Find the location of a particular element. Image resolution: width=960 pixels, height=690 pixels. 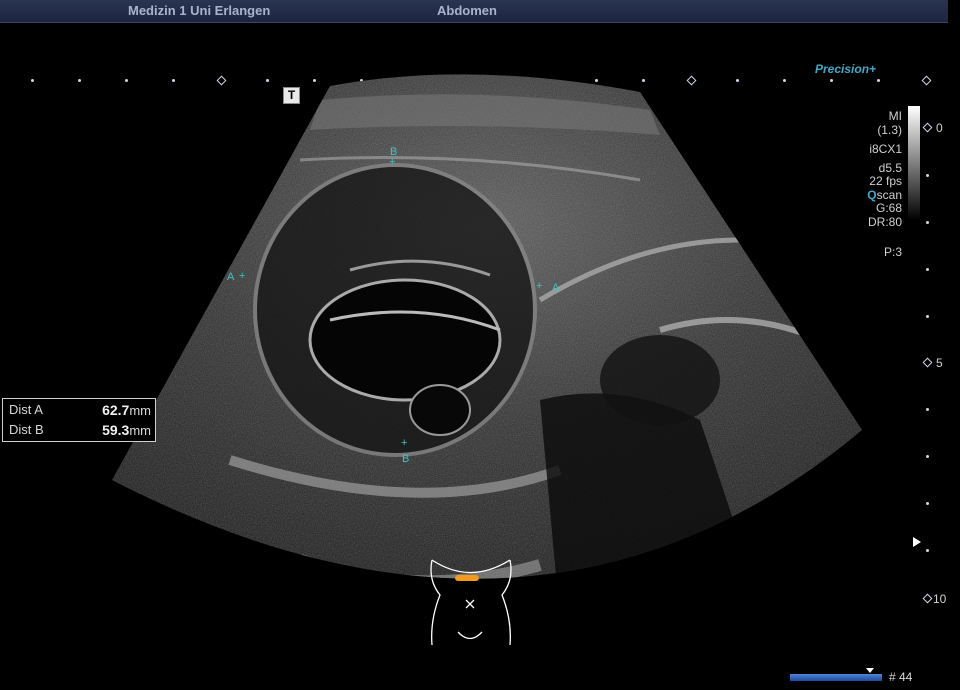

grayscale-bar is located at coordinates (914, 163).